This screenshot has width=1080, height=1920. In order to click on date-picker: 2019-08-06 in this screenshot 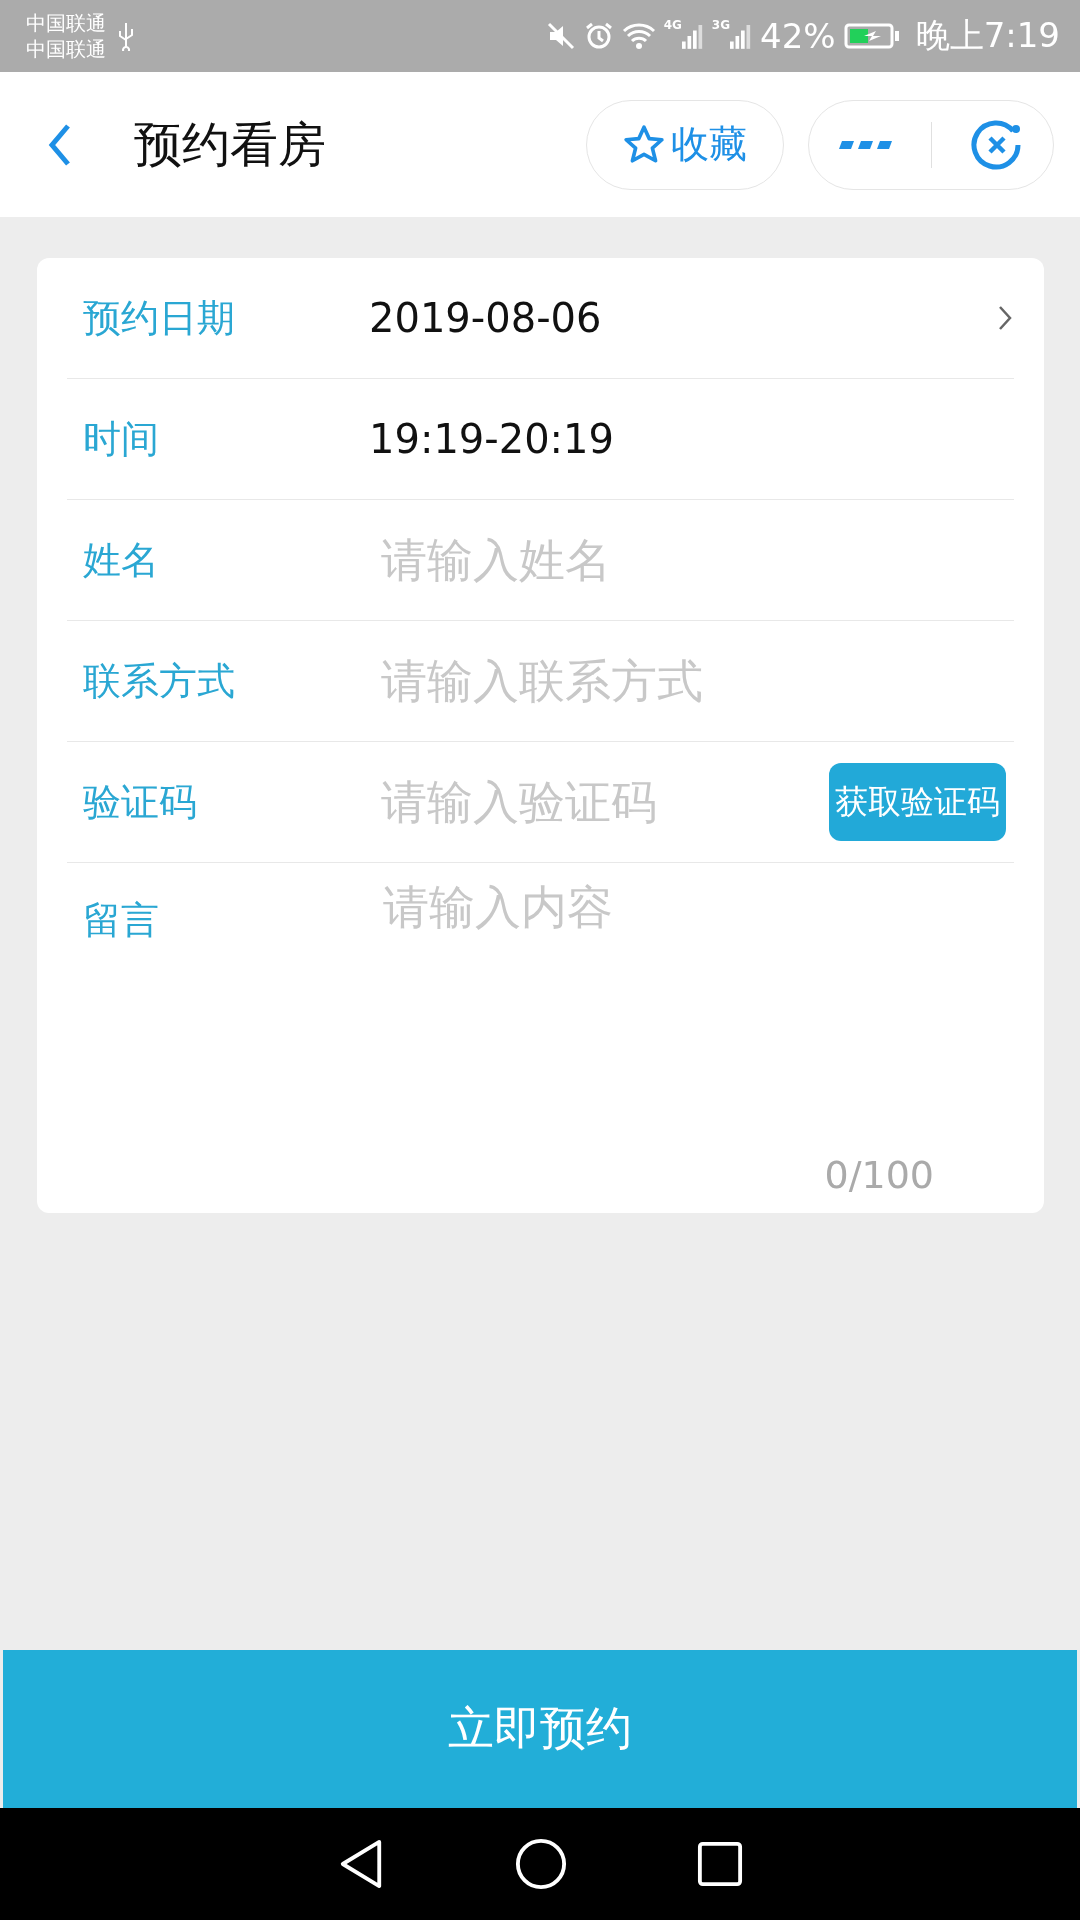, I will do `click(485, 318)`.